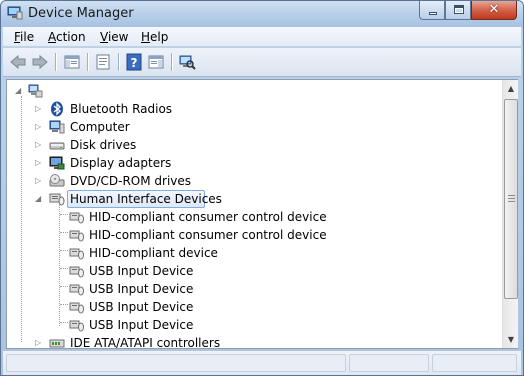 Image resolution: width=524 pixels, height=376 pixels. Describe the element at coordinates (35, 91) in the screenshot. I see `computer-network-icon` at that location.